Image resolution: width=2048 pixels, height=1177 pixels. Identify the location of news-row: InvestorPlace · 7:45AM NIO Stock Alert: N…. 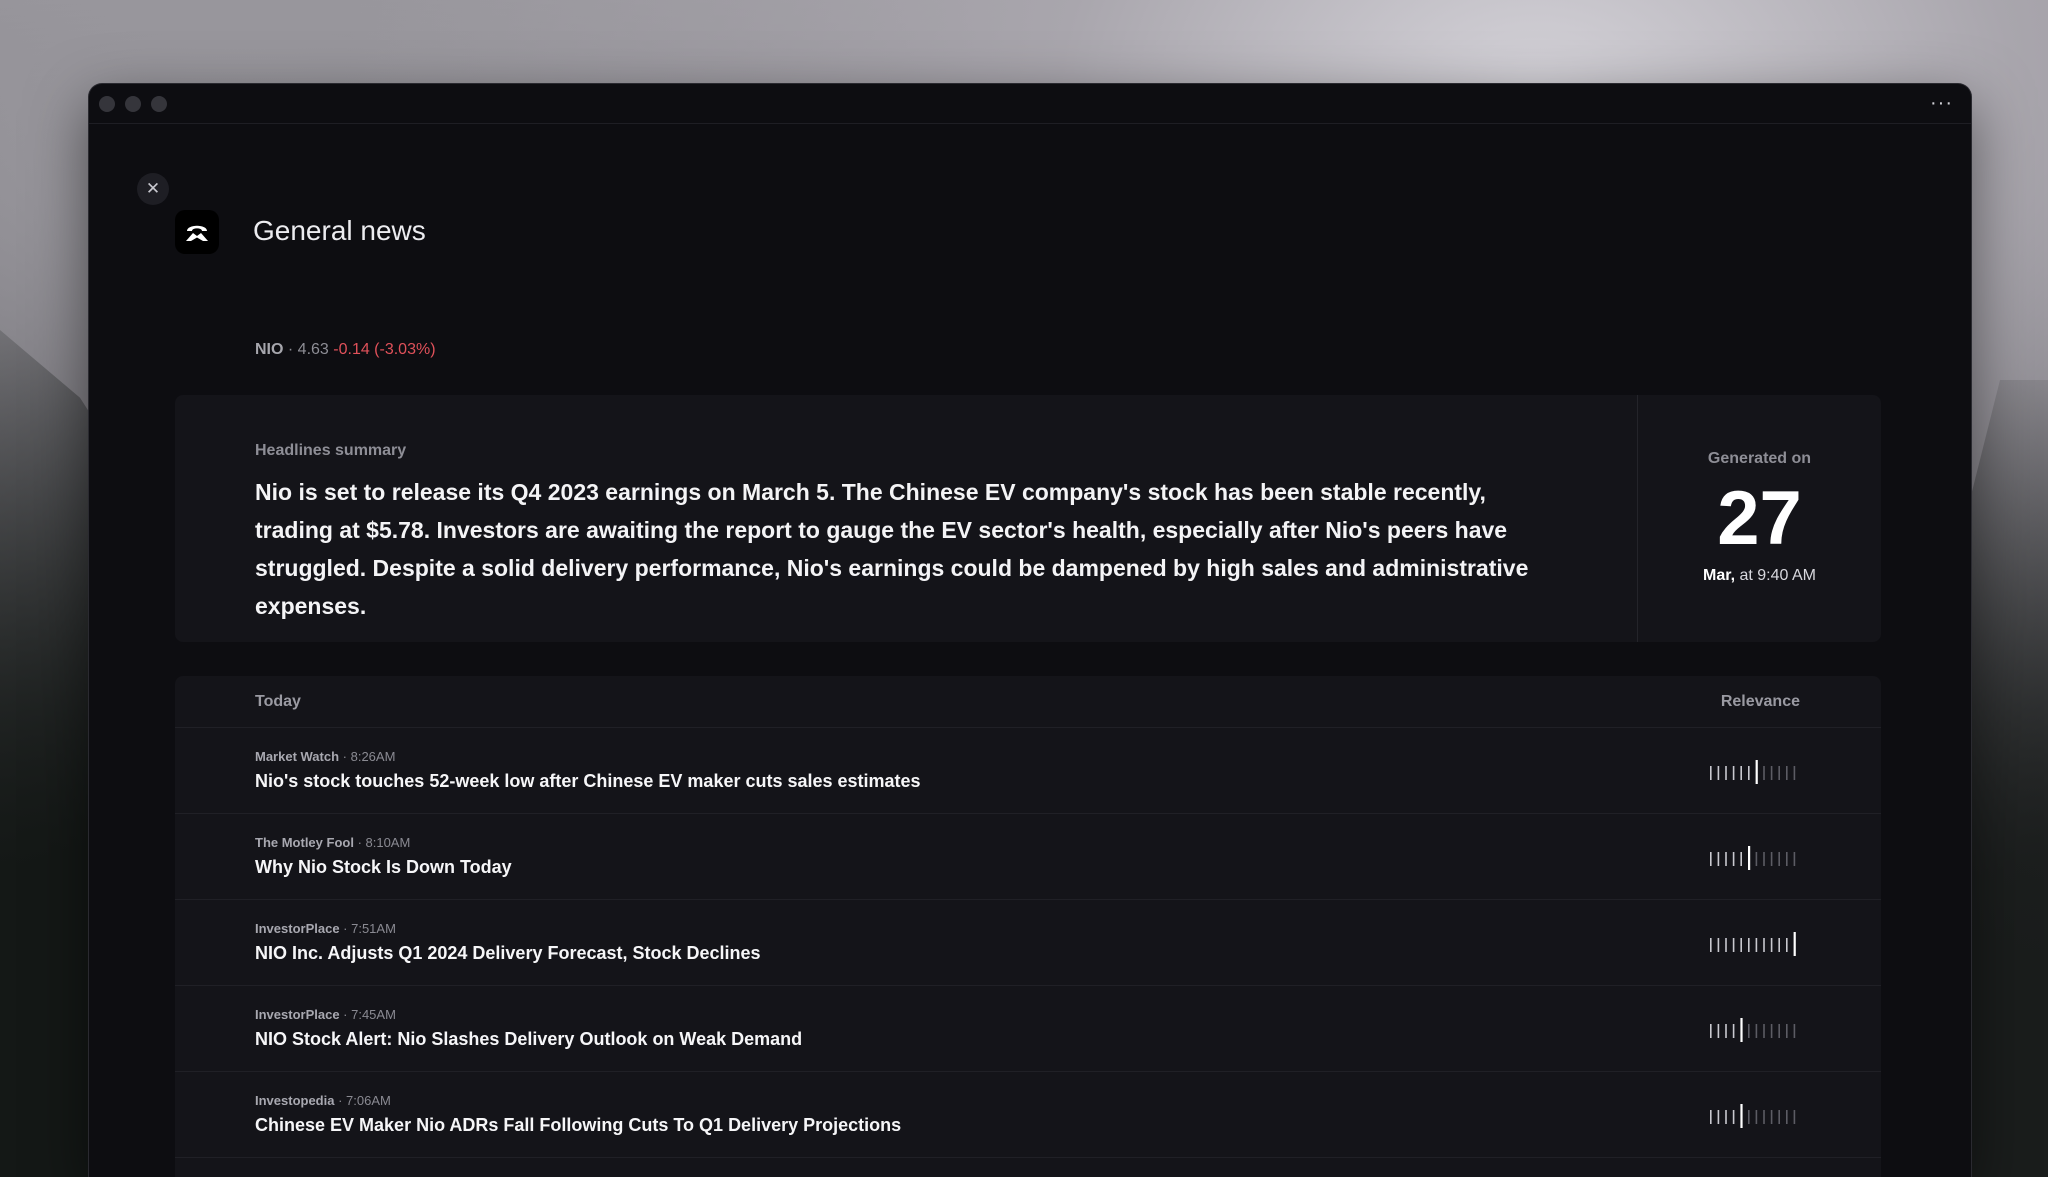
(1028, 1029).